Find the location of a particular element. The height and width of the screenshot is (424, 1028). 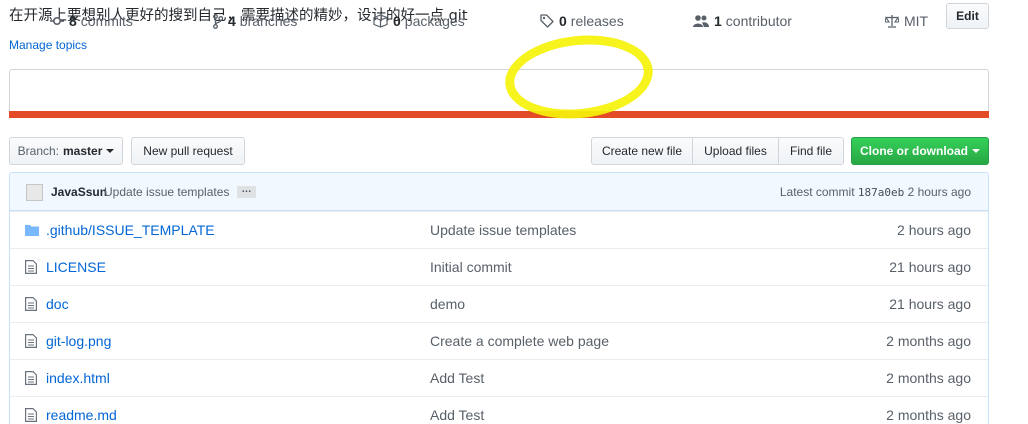

commit-icon is located at coordinates (57, 21).